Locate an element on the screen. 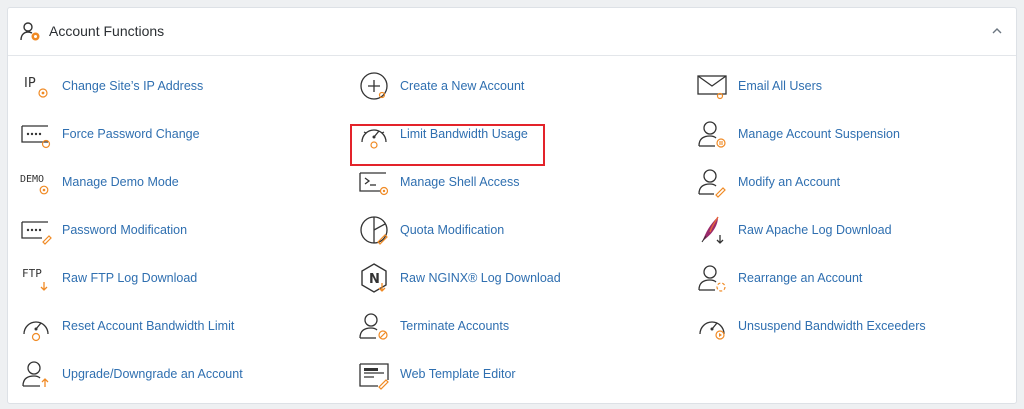 The image size is (1024, 409). user-pause-icon is located at coordinates (712, 134).